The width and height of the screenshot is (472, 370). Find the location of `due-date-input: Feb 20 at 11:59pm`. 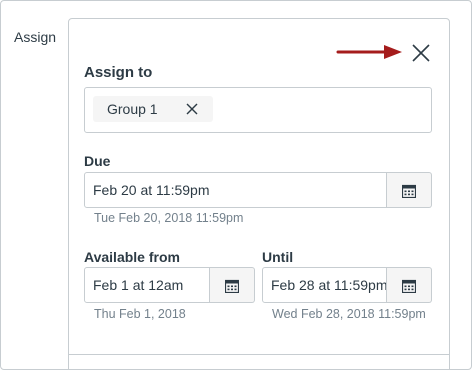

due-date-input: Feb 20 at 11:59pm is located at coordinates (235, 190).